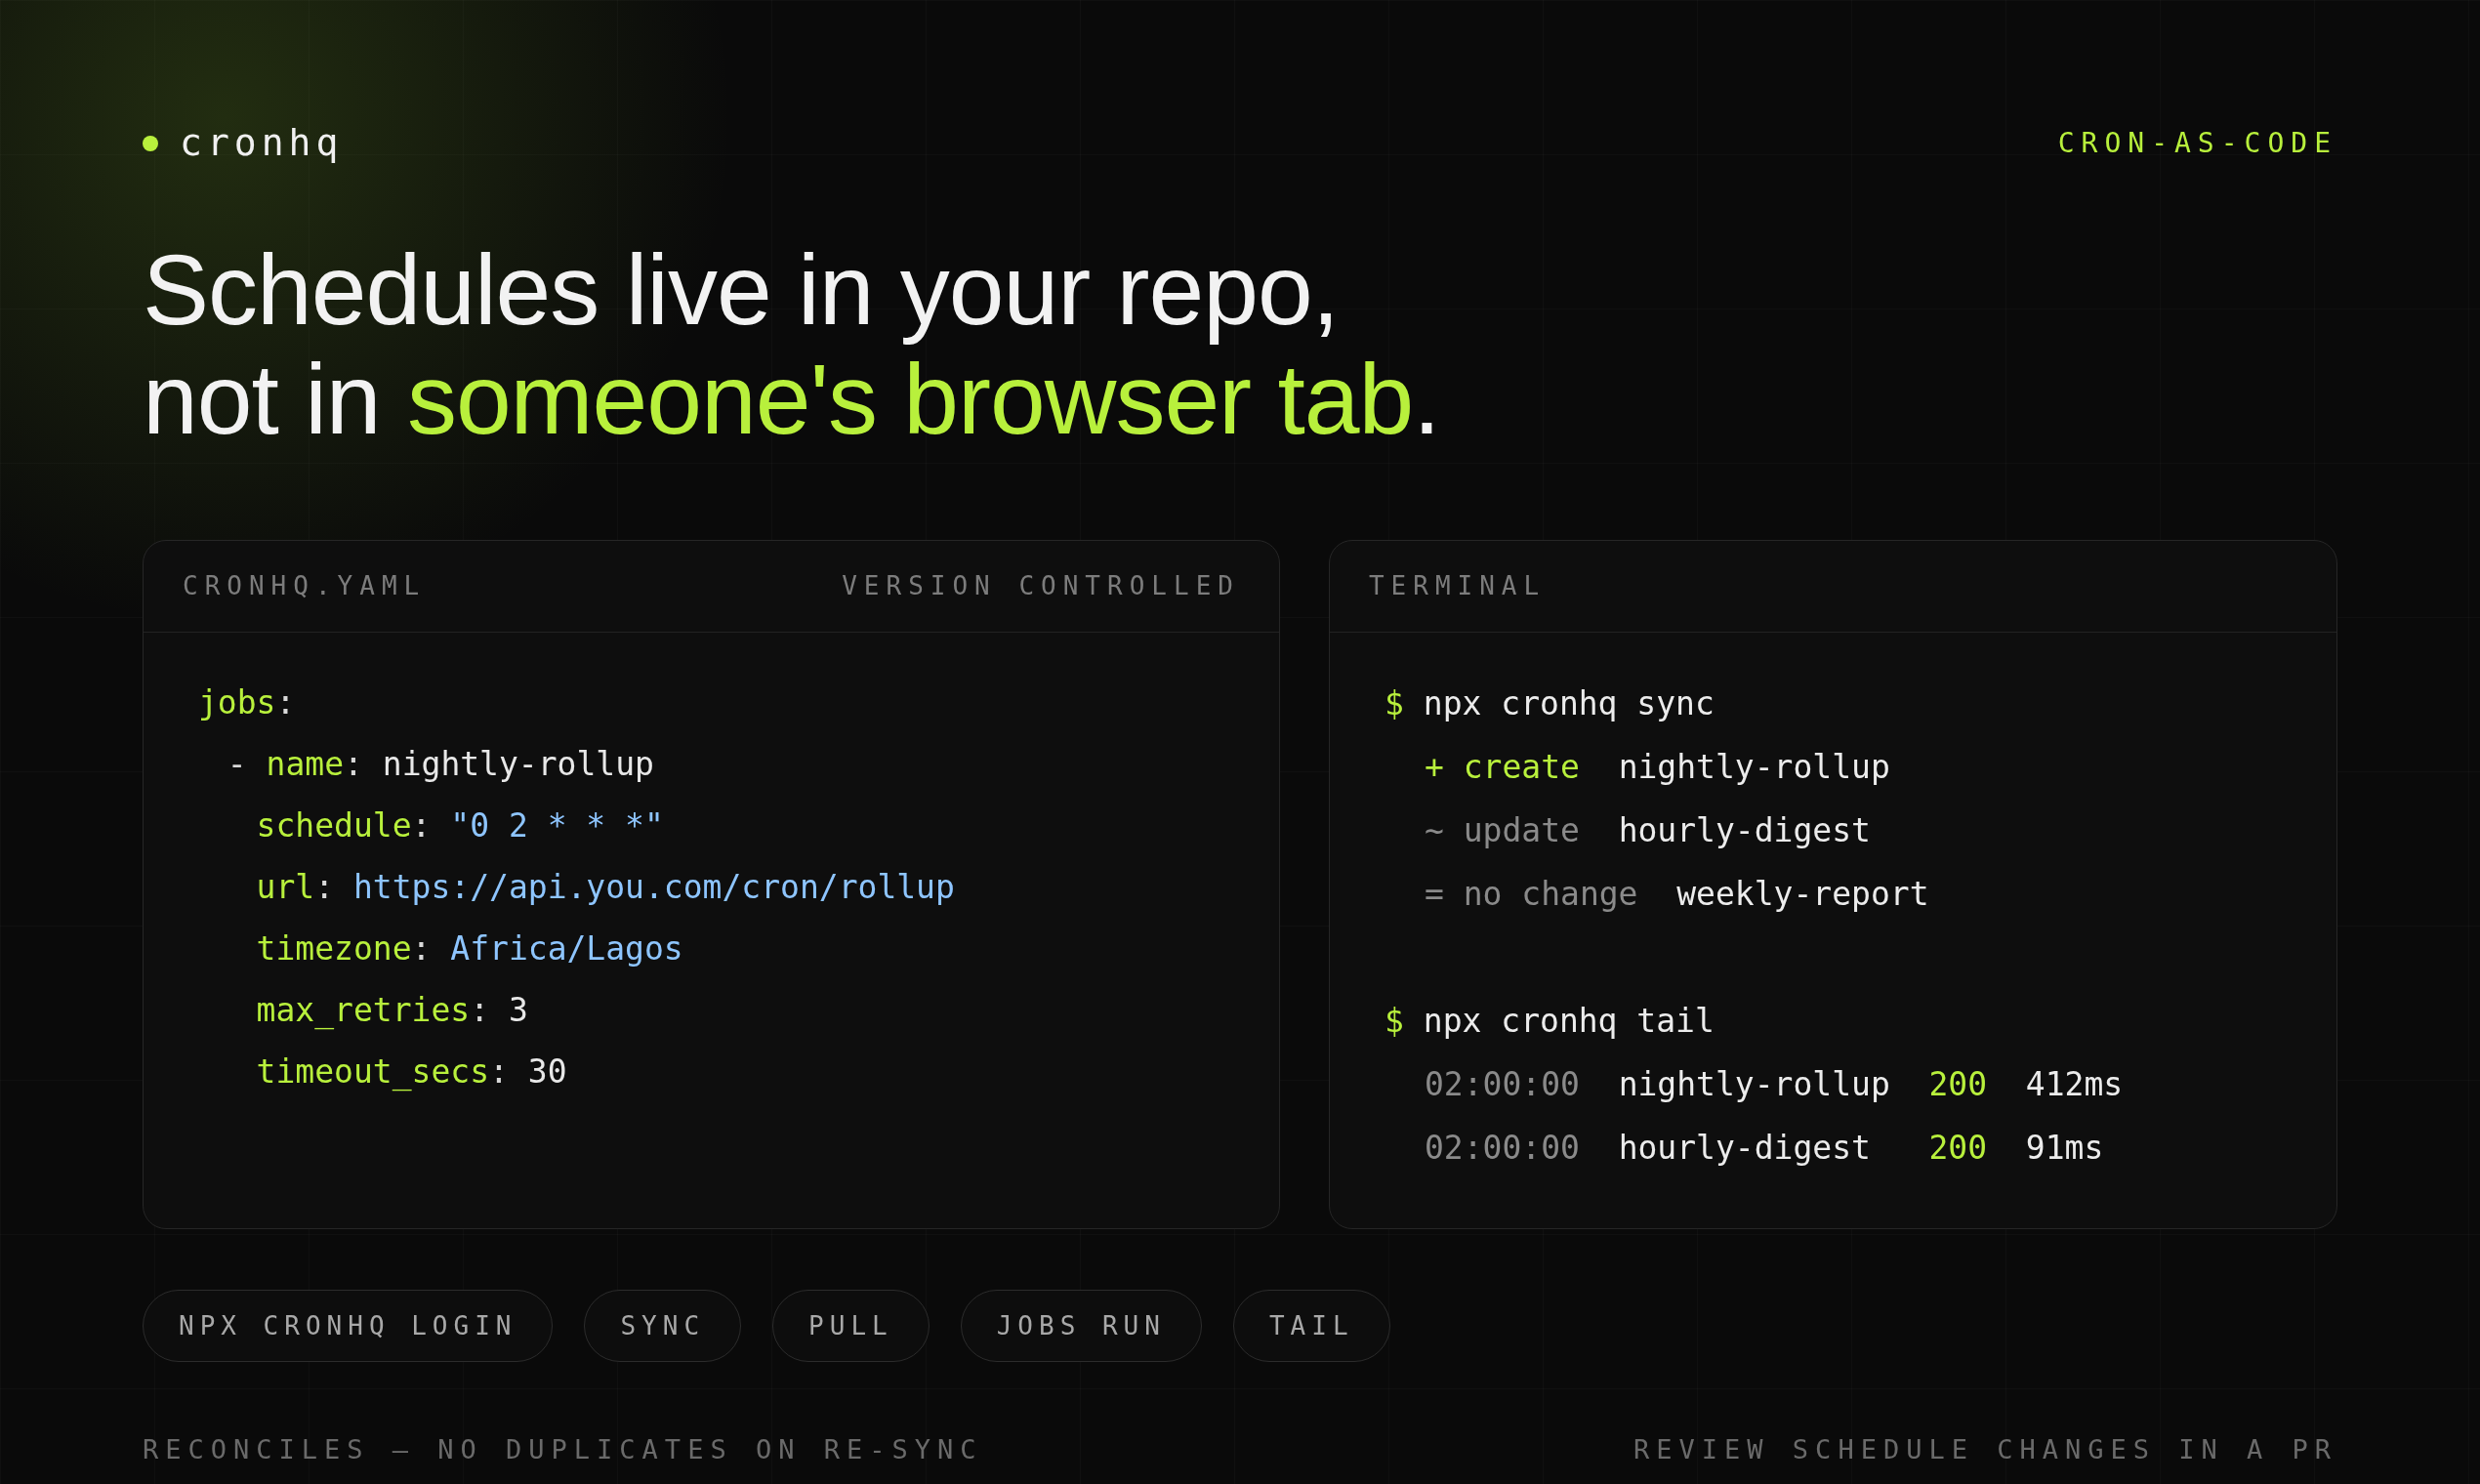 This screenshot has height=1484, width=2480. I want to click on code-line: timeout_secs: 30, so click(411, 1072).